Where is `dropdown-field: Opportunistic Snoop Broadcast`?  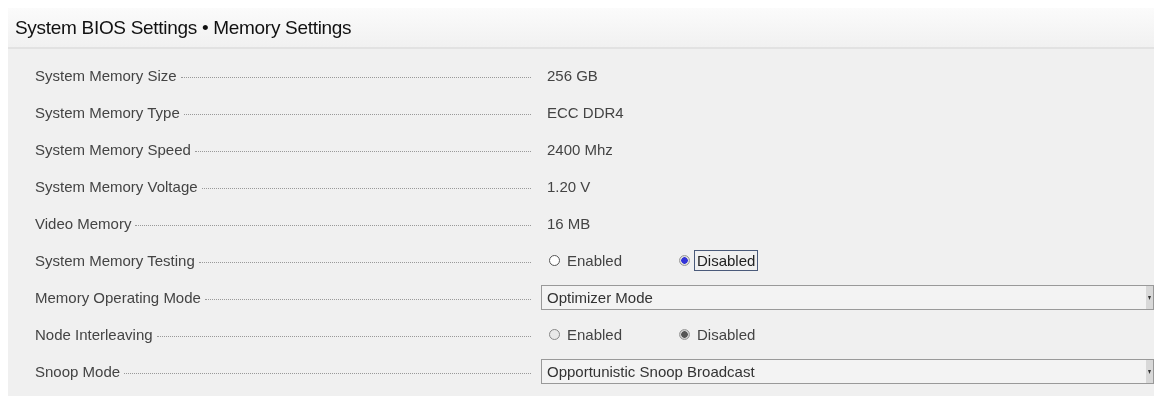
dropdown-field: Opportunistic Snoop Broadcast is located at coordinates (847, 371).